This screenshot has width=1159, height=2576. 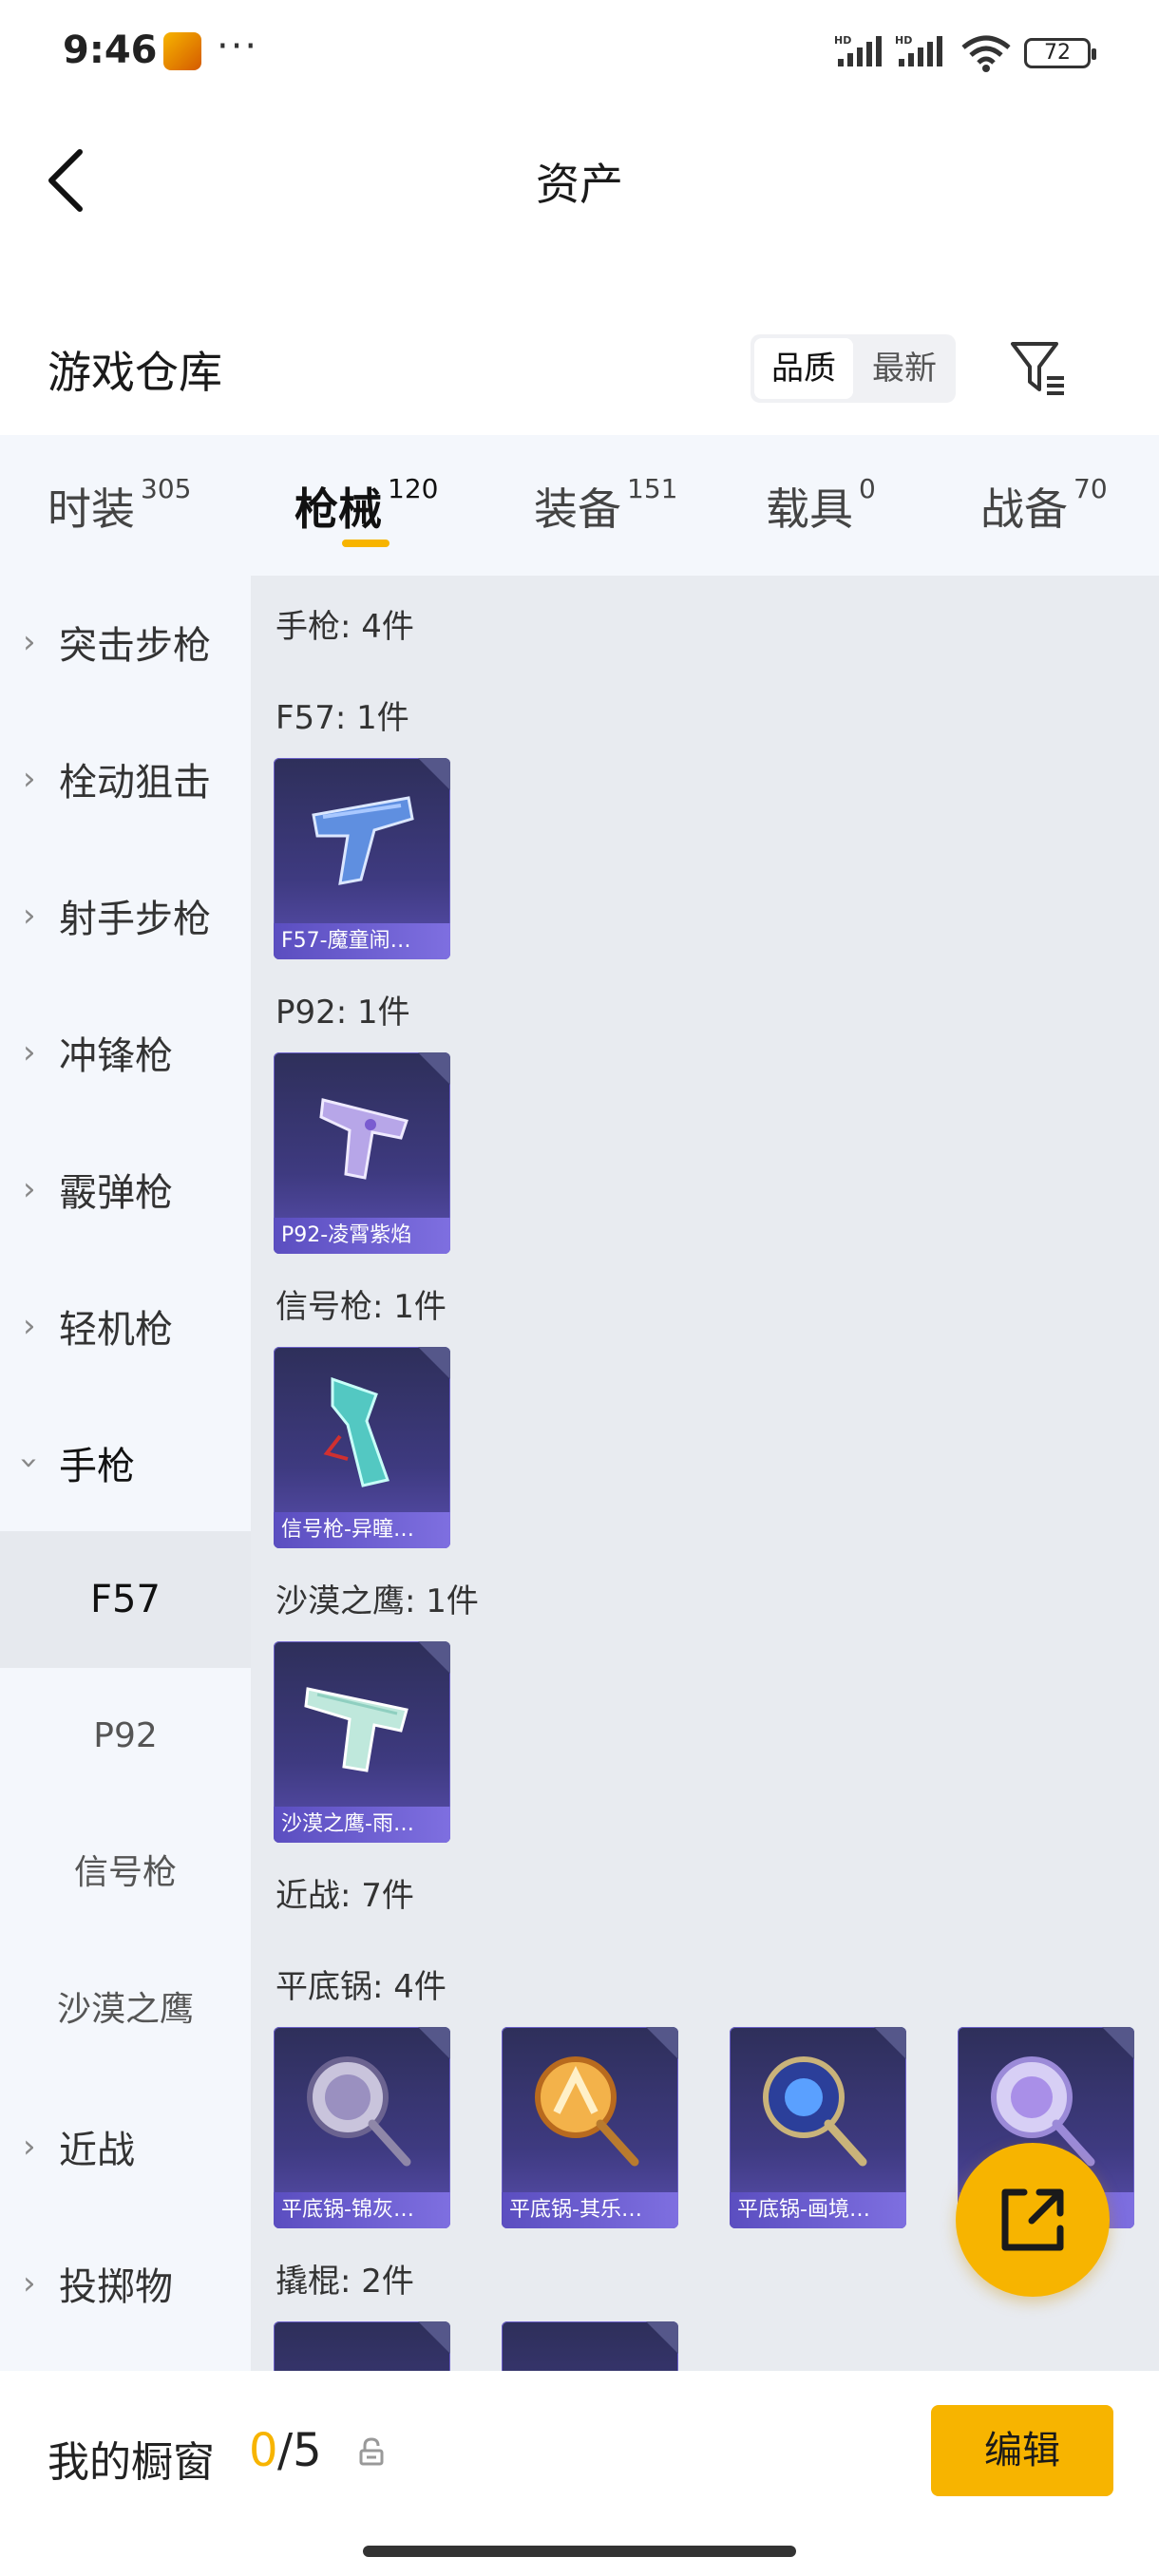 I want to click on sort-newest-option: 最新, so click(x=904, y=368).